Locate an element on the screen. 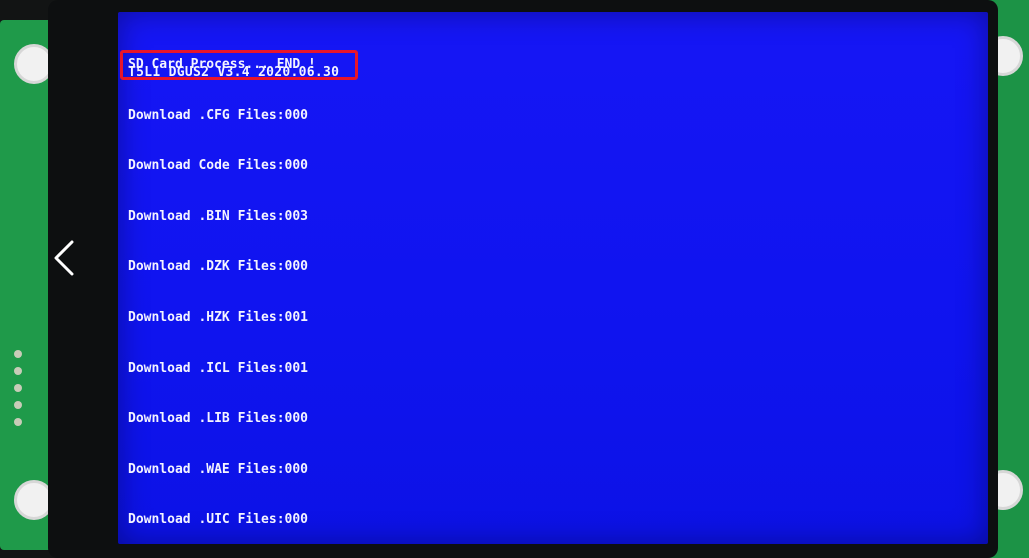  download-line-wae: Download .WAE Files:000 is located at coordinates (218, 469).